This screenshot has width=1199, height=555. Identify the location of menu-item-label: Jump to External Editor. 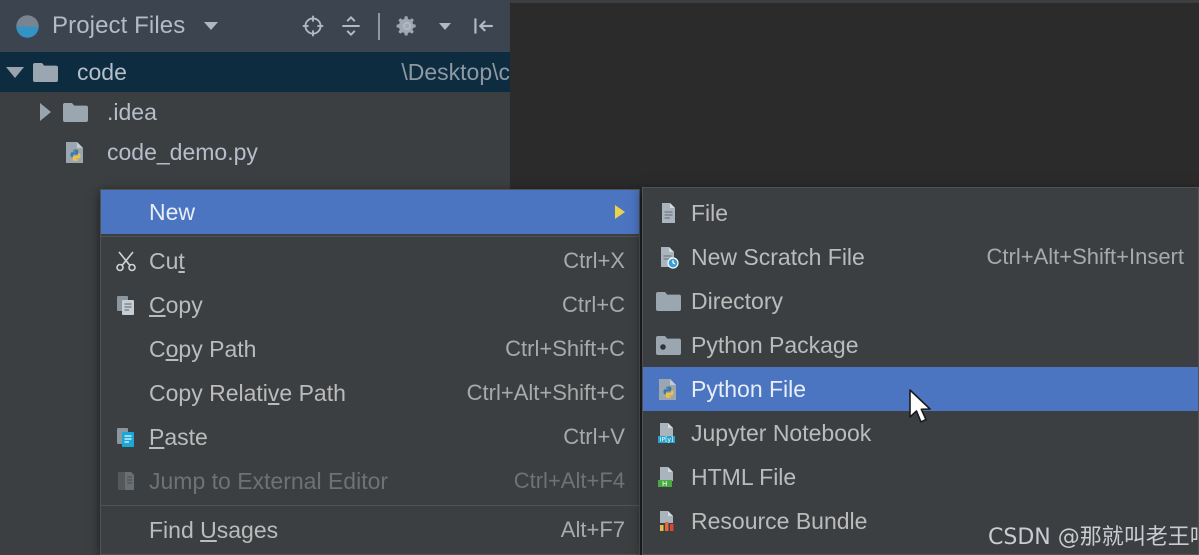
(269, 480).